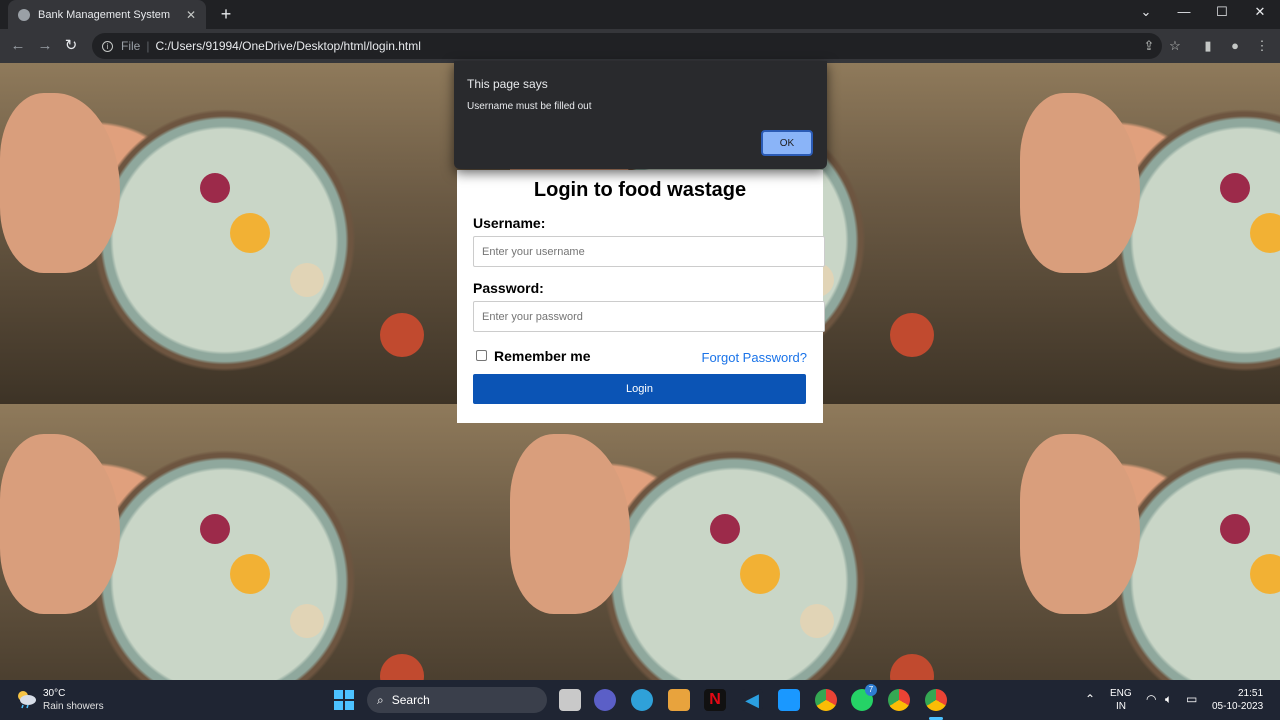 Image resolution: width=1280 pixels, height=720 pixels. What do you see at coordinates (380, 699) in the screenshot?
I see `search-icon: ⌕` at bounding box center [380, 699].